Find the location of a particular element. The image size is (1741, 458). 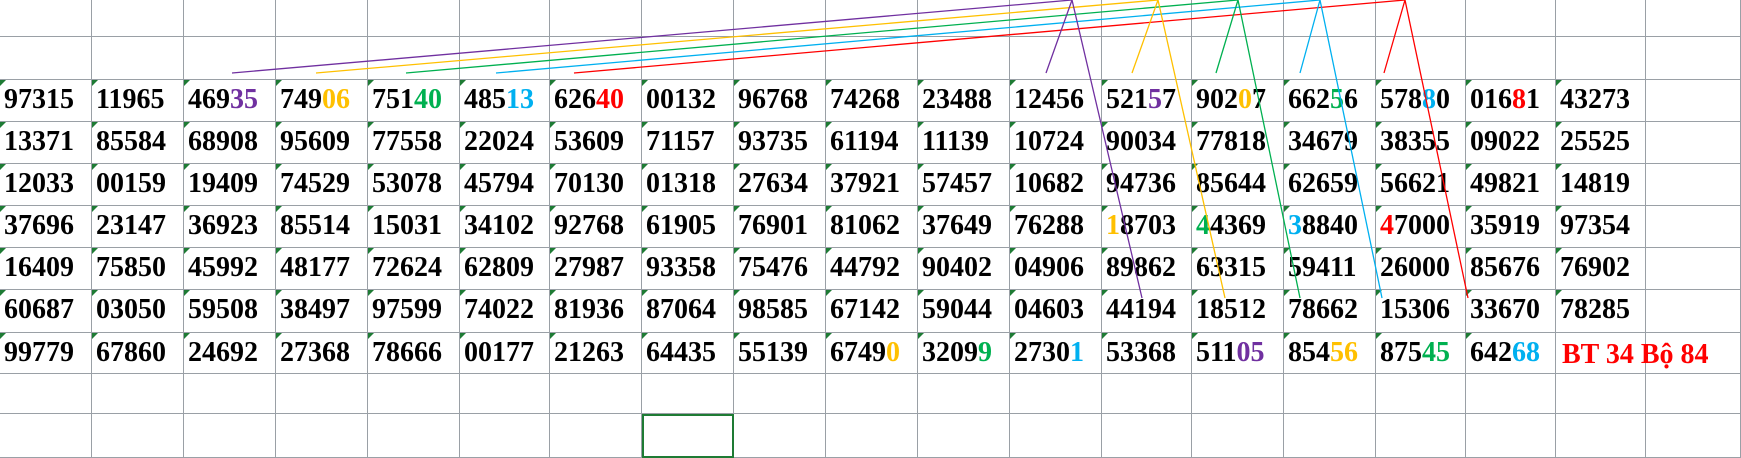

number-cell: 27301 is located at coordinates (1056, 353).